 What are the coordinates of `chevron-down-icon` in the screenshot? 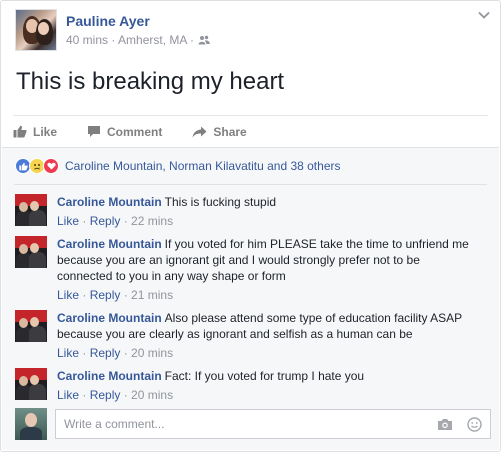 It's located at (484, 15).